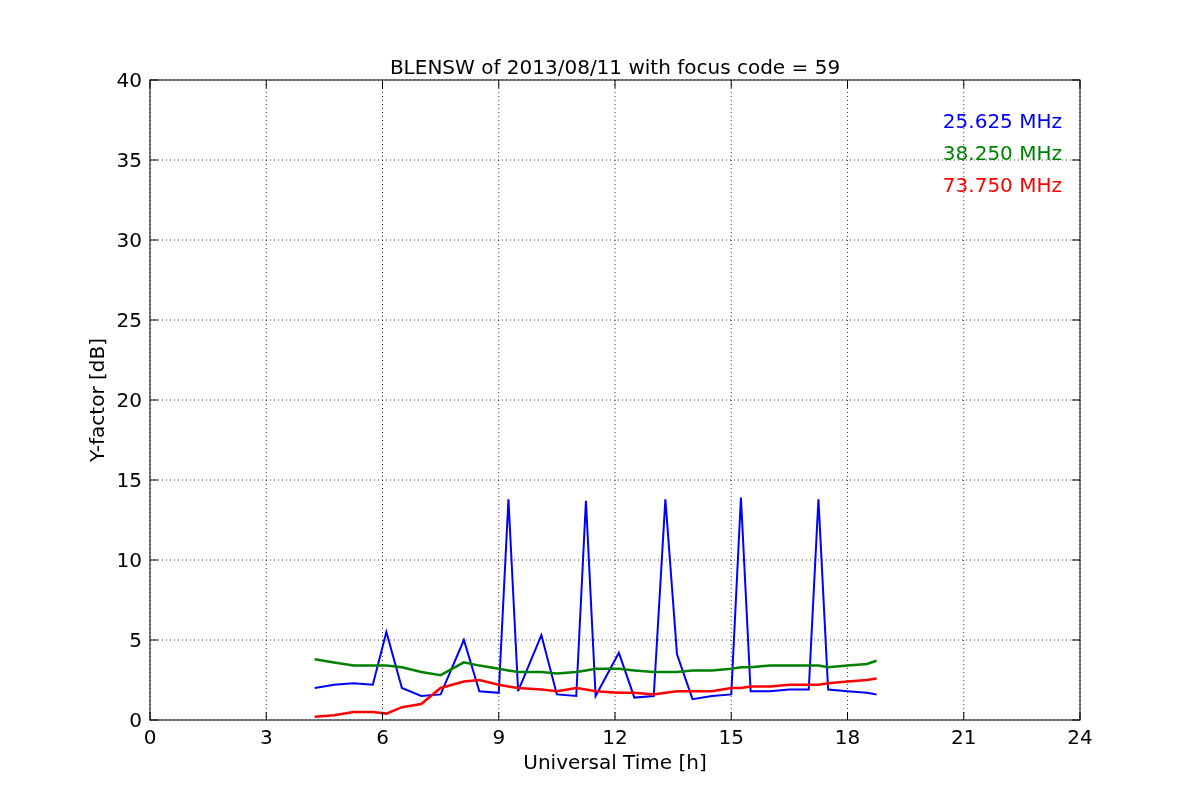 The height and width of the screenshot is (800, 1200). What do you see at coordinates (97, 400) in the screenshot?
I see `axis-label: Y-factor [dB]` at bounding box center [97, 400].